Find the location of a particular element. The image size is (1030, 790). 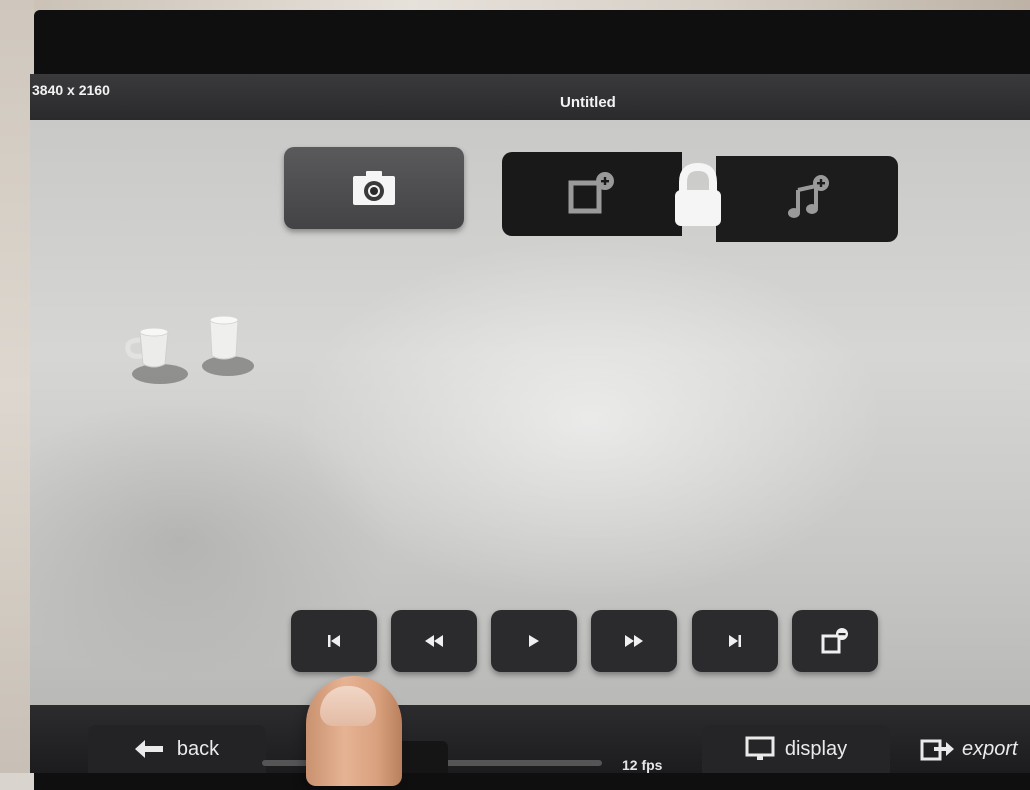

back-label: back is located at coordinates (198, 748).